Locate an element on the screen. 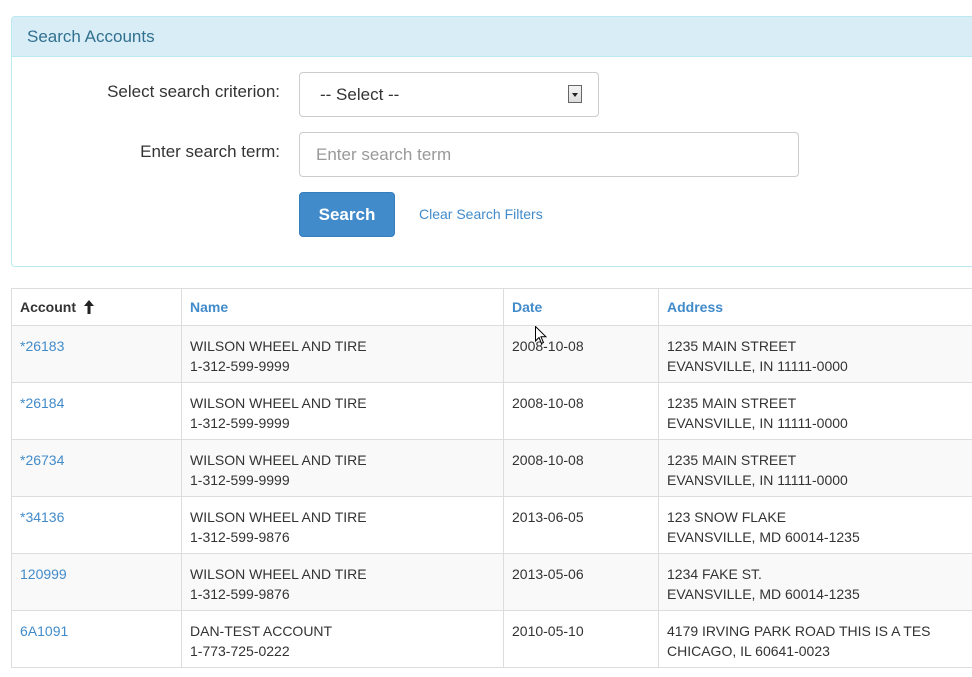 The height and width of the screenshot is (677, 972). criterion-select-value: -- Select -- is located at coordinates (360, 94).